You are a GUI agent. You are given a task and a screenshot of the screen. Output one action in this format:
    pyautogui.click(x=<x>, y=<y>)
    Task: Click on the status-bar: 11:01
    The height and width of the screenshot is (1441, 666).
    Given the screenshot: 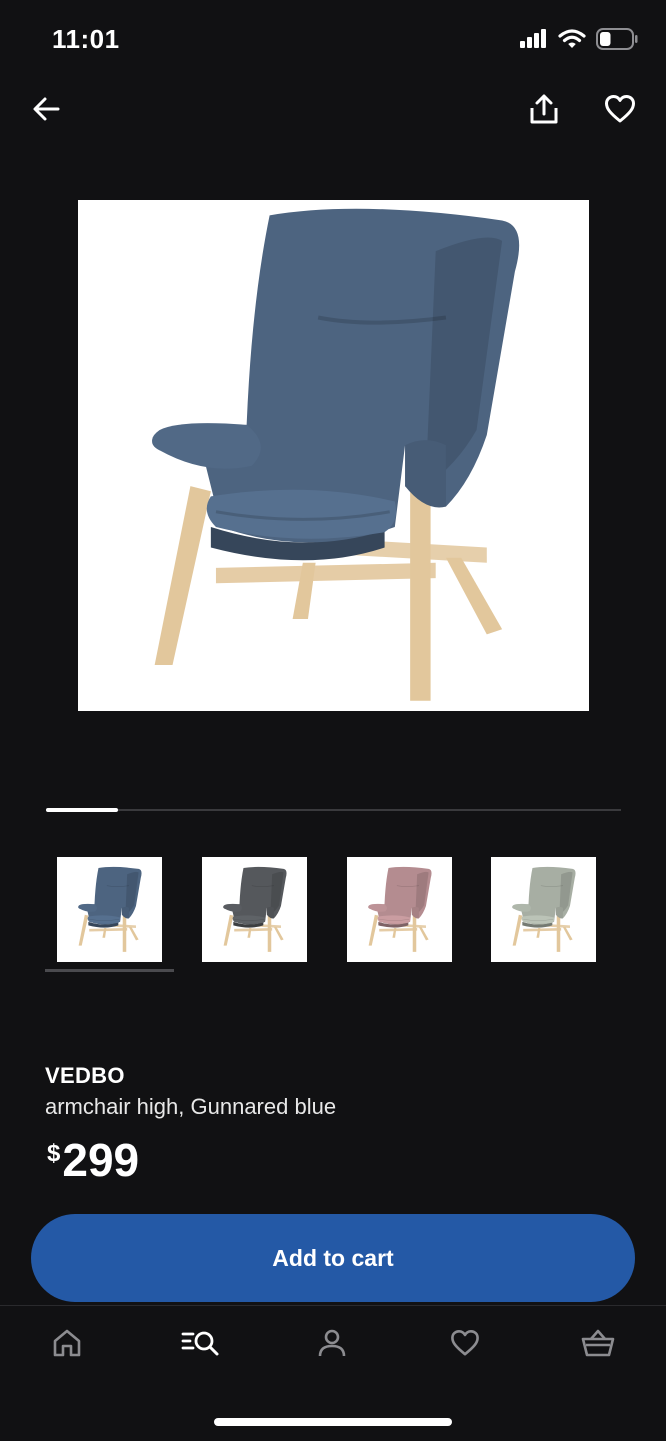 What is the action you would take?
    pyautogui.click(x=333, y=40)
    